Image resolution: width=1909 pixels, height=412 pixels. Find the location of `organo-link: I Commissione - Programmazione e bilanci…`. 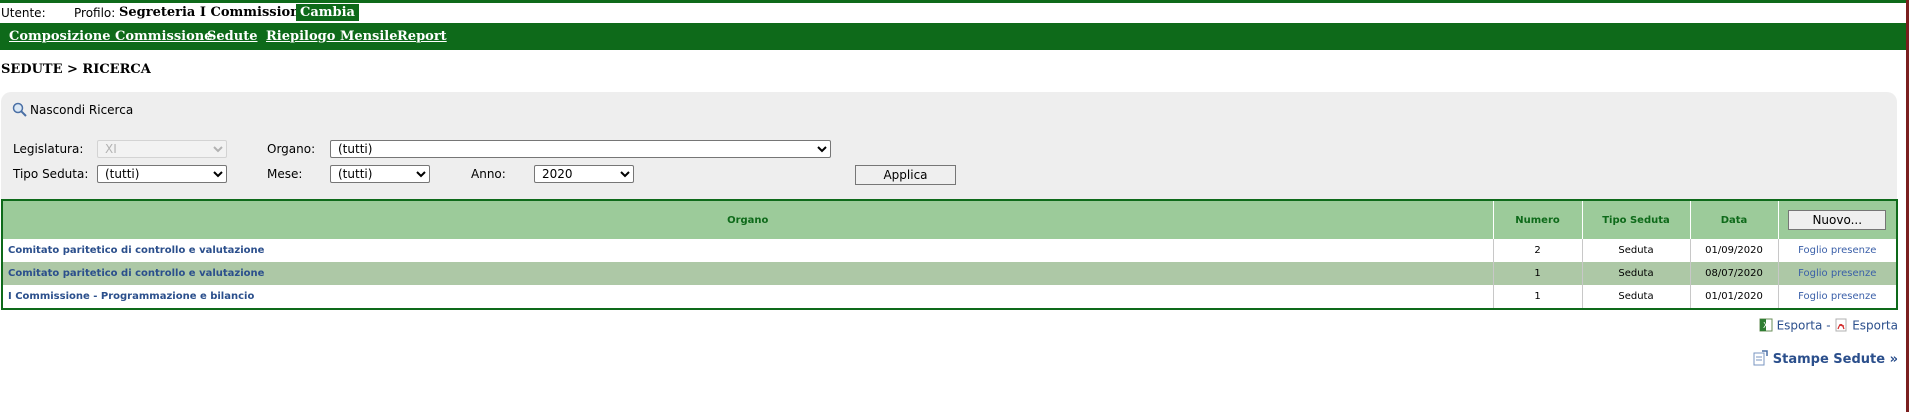

organo-link: I Commissione - Programmazione e bilanci… is located at coordinates (131, 296).